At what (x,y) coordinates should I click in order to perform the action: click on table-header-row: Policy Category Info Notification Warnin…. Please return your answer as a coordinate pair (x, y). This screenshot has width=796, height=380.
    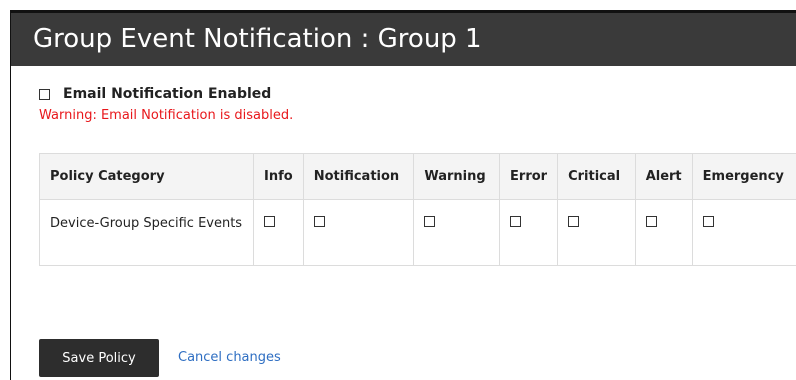
    Looking at the image, I should click on (417, 176).